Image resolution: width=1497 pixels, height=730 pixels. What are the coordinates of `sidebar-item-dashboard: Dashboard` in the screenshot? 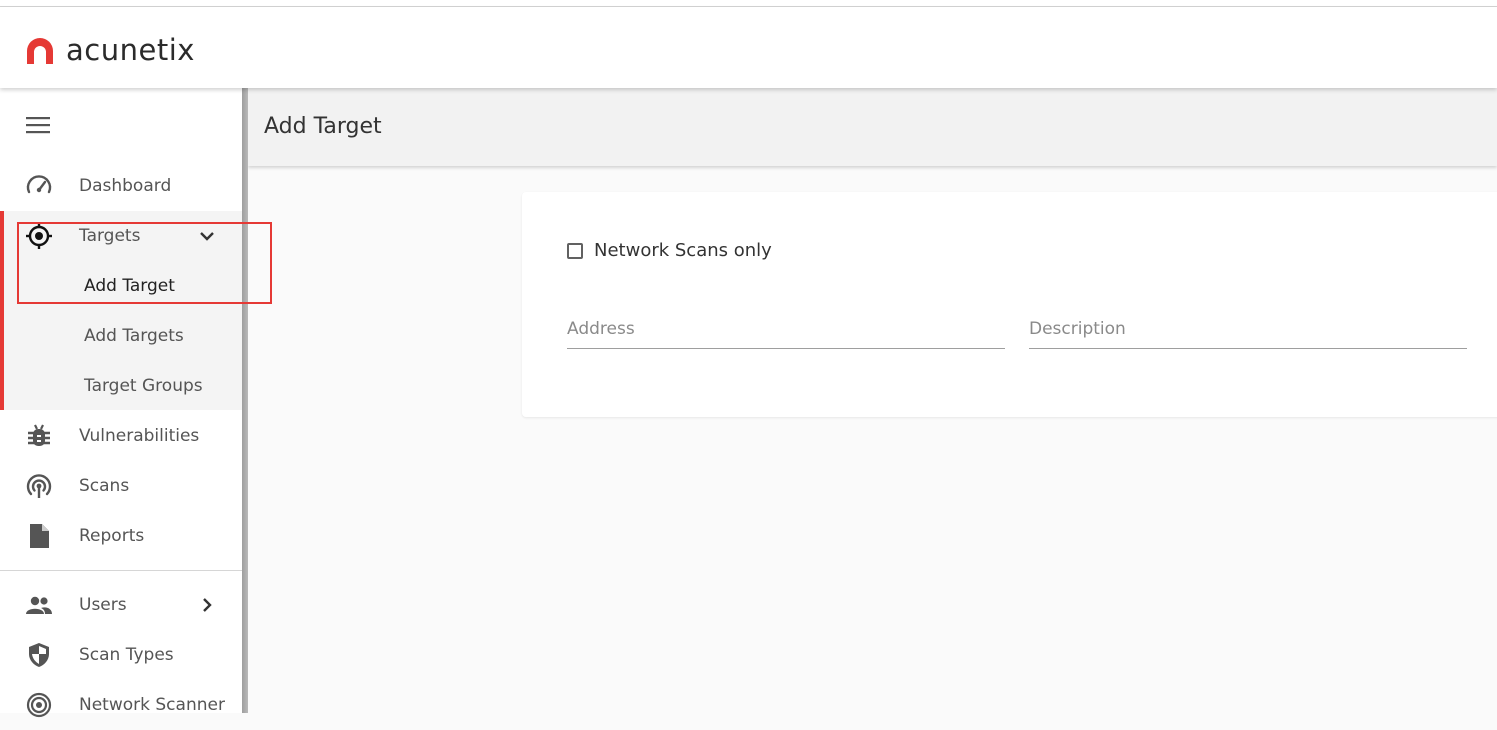 It's located at (121, 186).